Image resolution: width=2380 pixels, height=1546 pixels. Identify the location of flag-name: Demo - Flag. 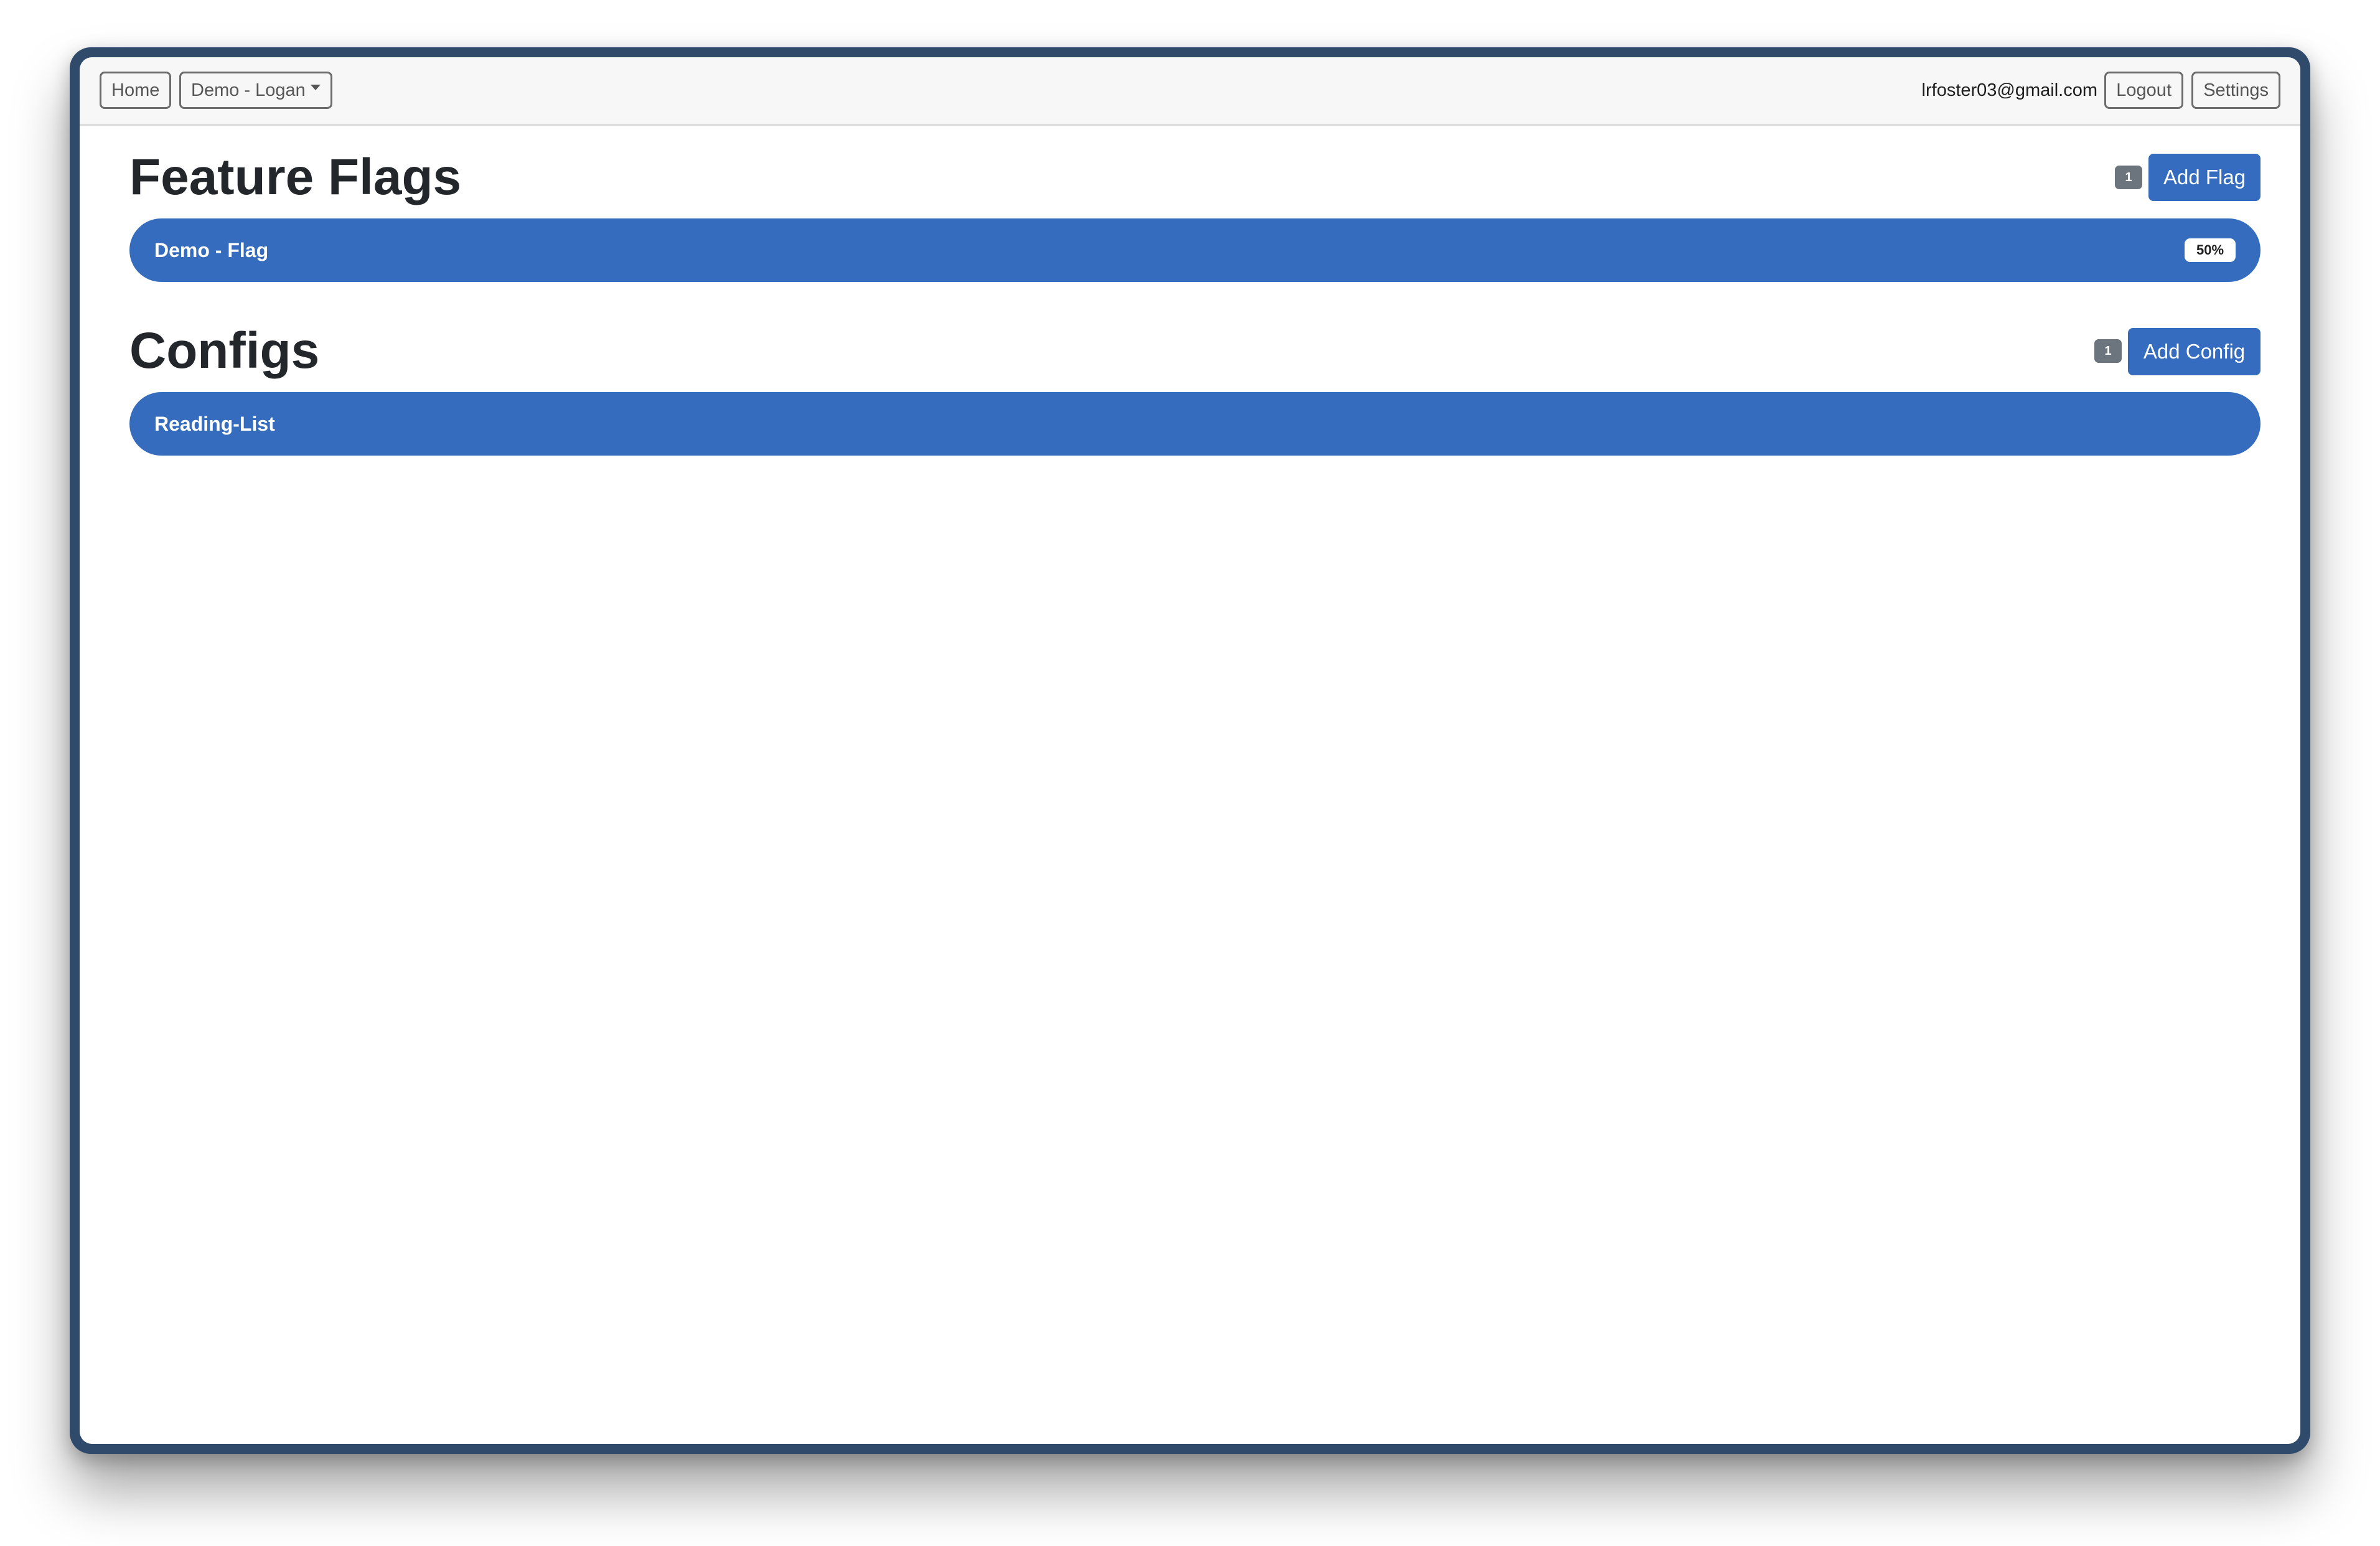
(212, 250).